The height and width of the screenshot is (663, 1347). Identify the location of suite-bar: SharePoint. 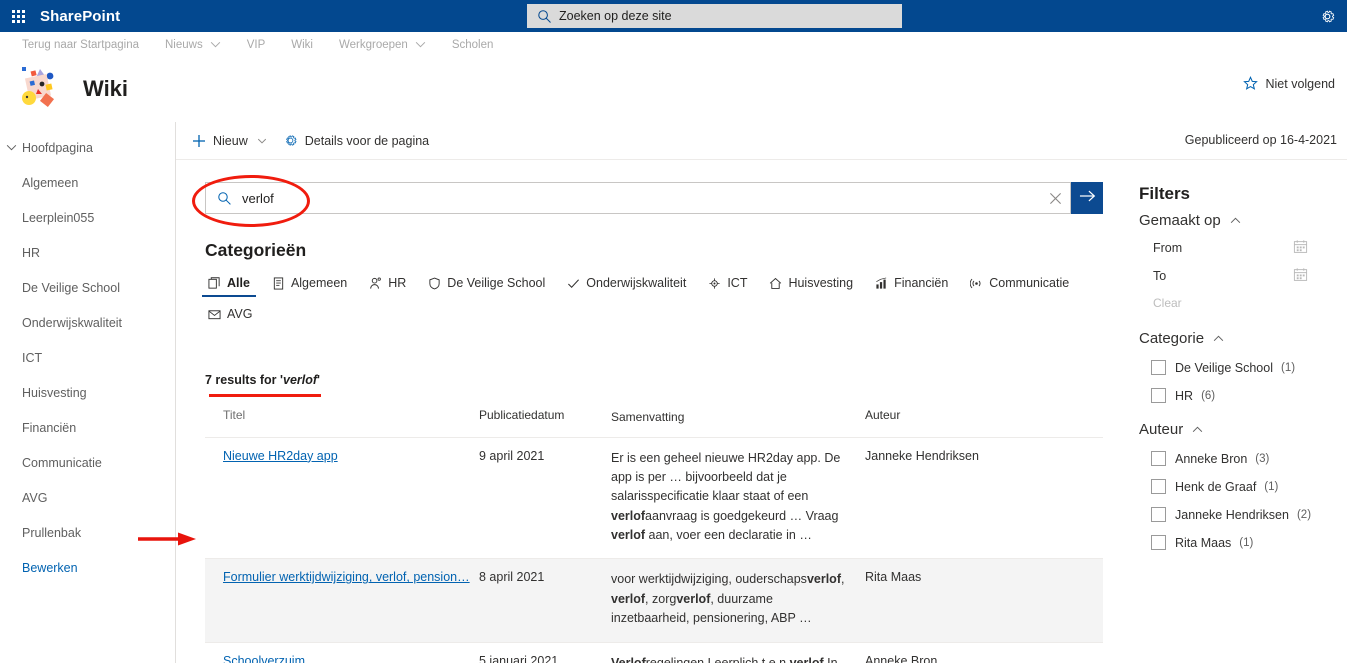
(673, 16).